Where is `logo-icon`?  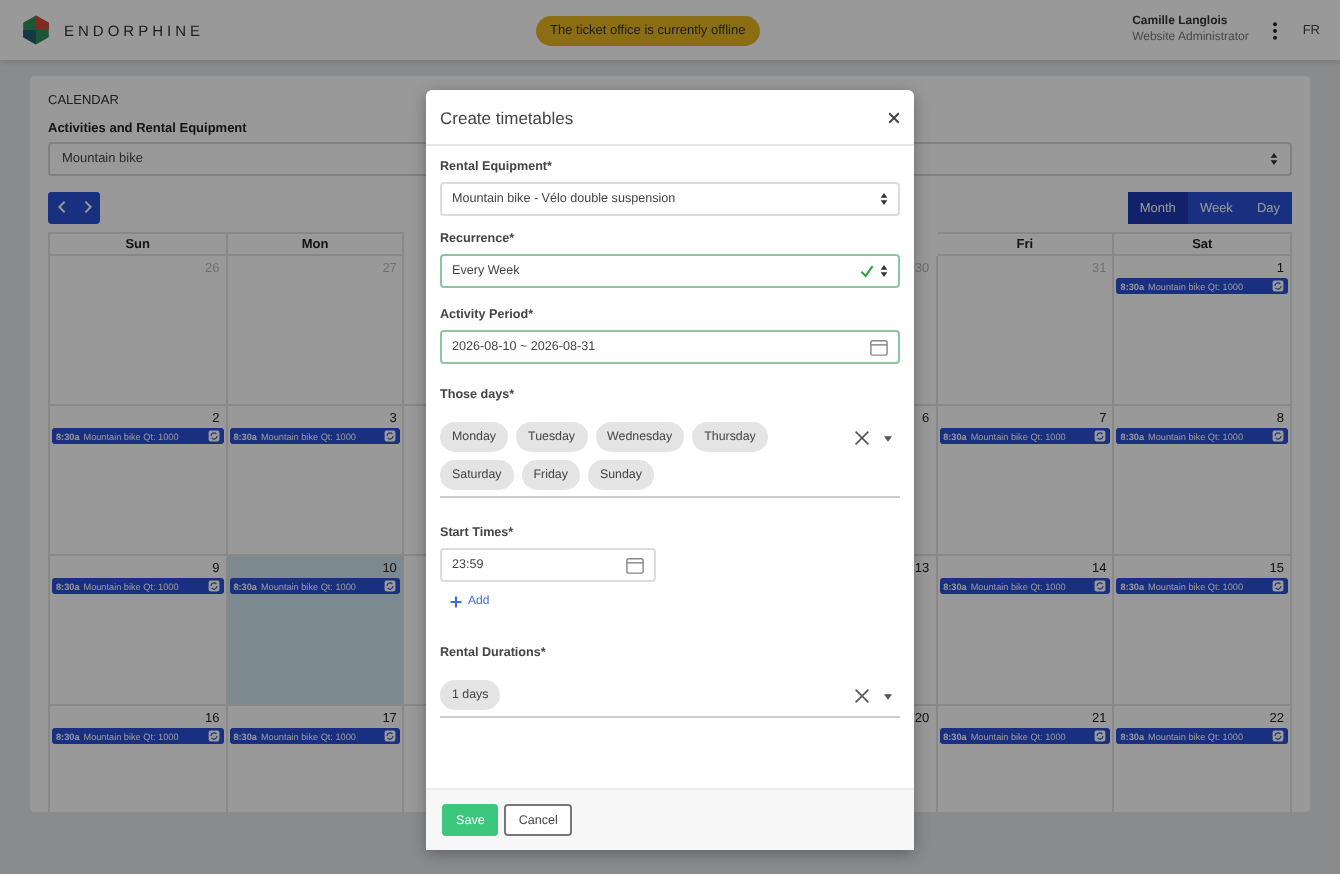 logo-icon is located at coordinates (36, 30).